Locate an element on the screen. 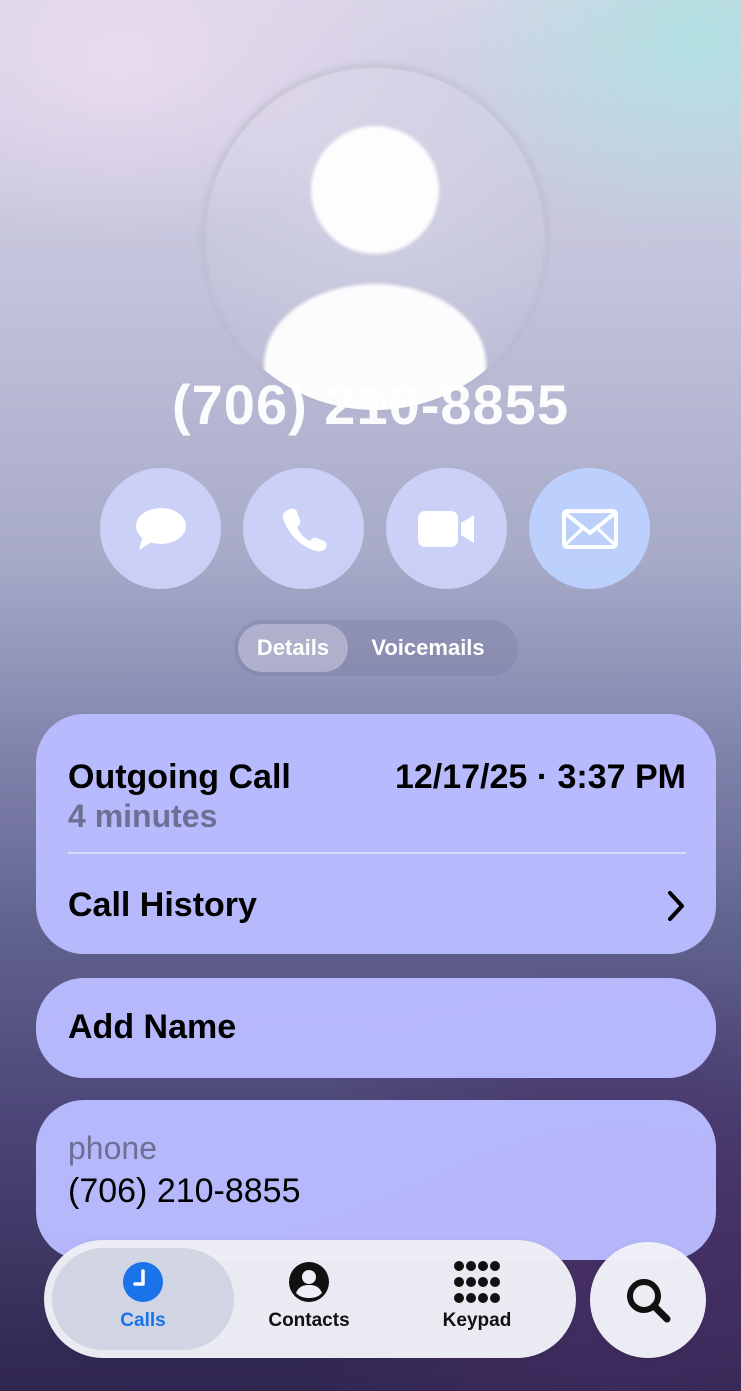 This screenshot has height=1391, width=741. call-button is located at coordinates (303, 528).